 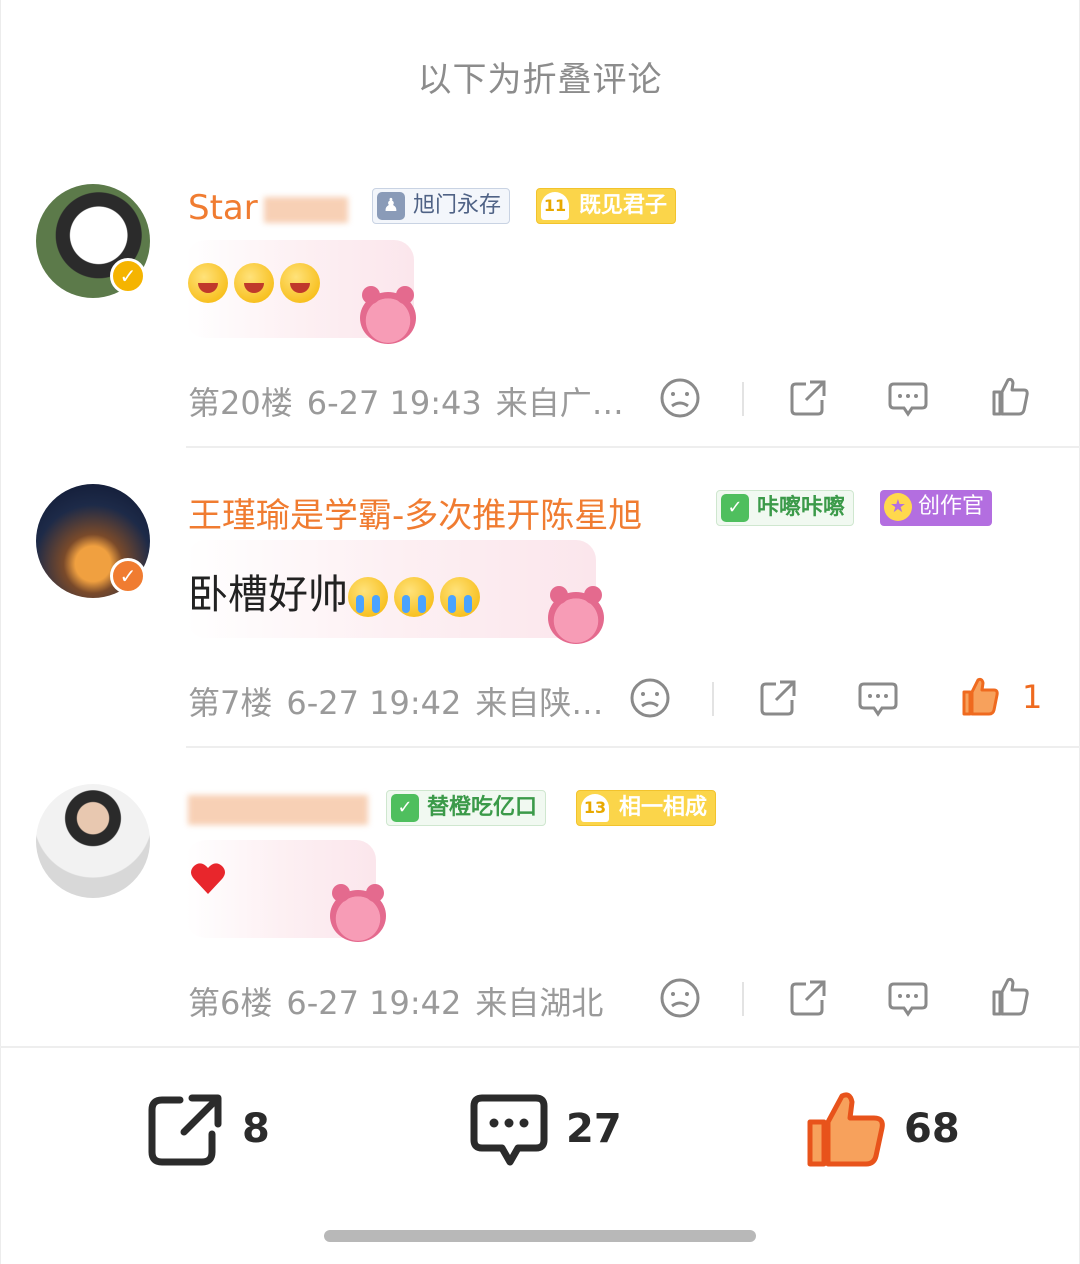 I want to click on username, so click(x=278, y=808).